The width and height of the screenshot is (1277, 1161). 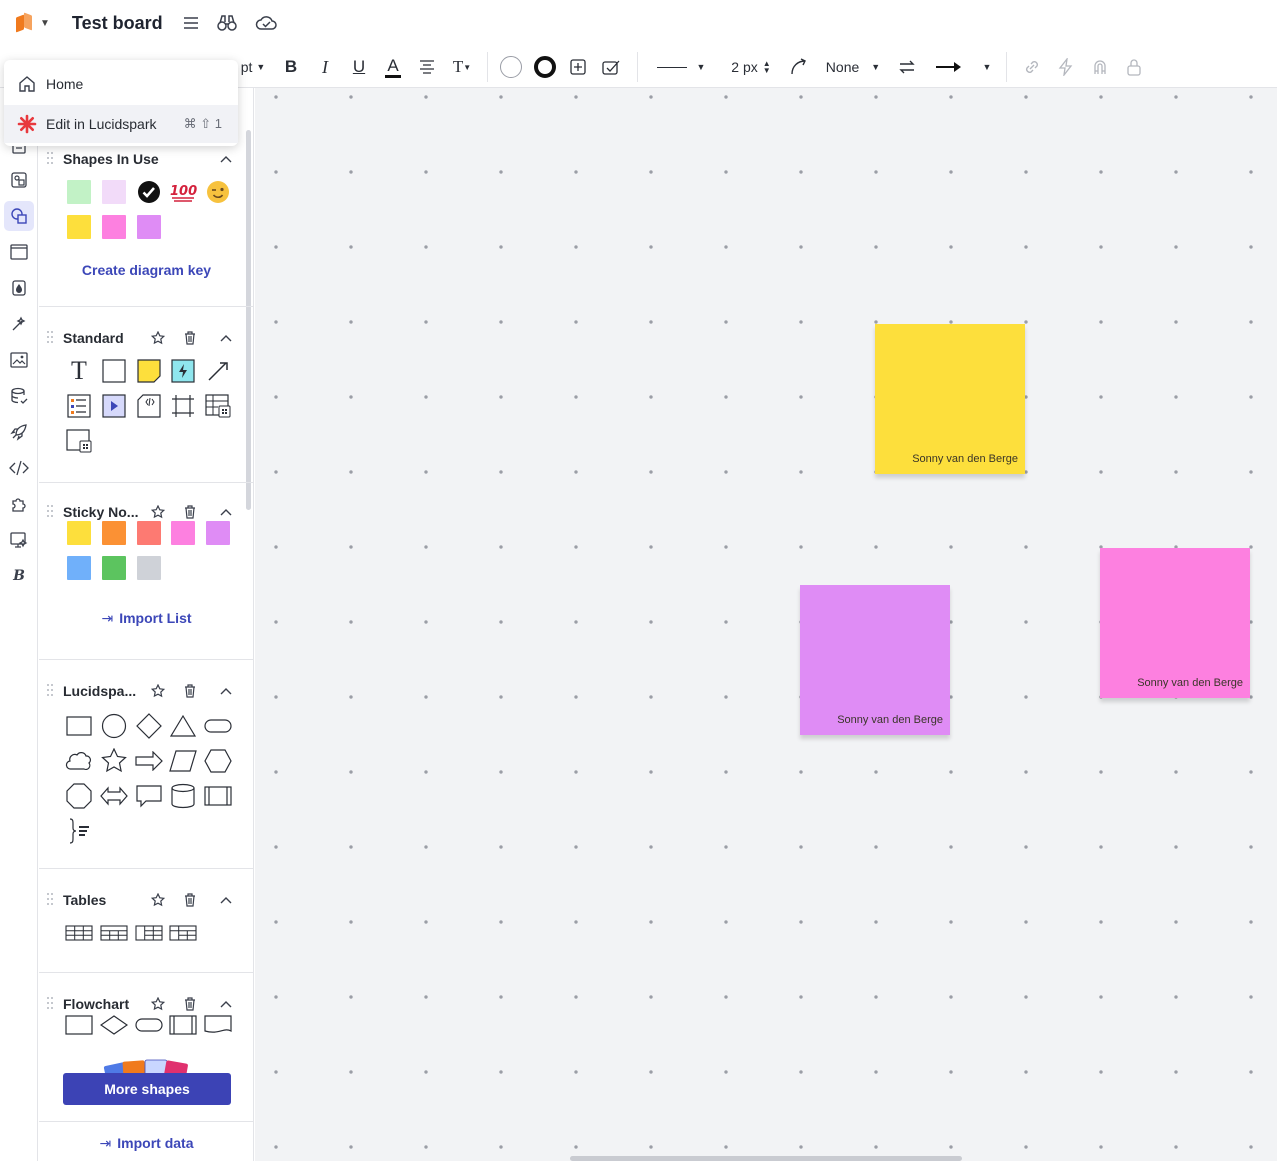 I want to click on sticky-orange-swatch, so click(x=114, y=533).